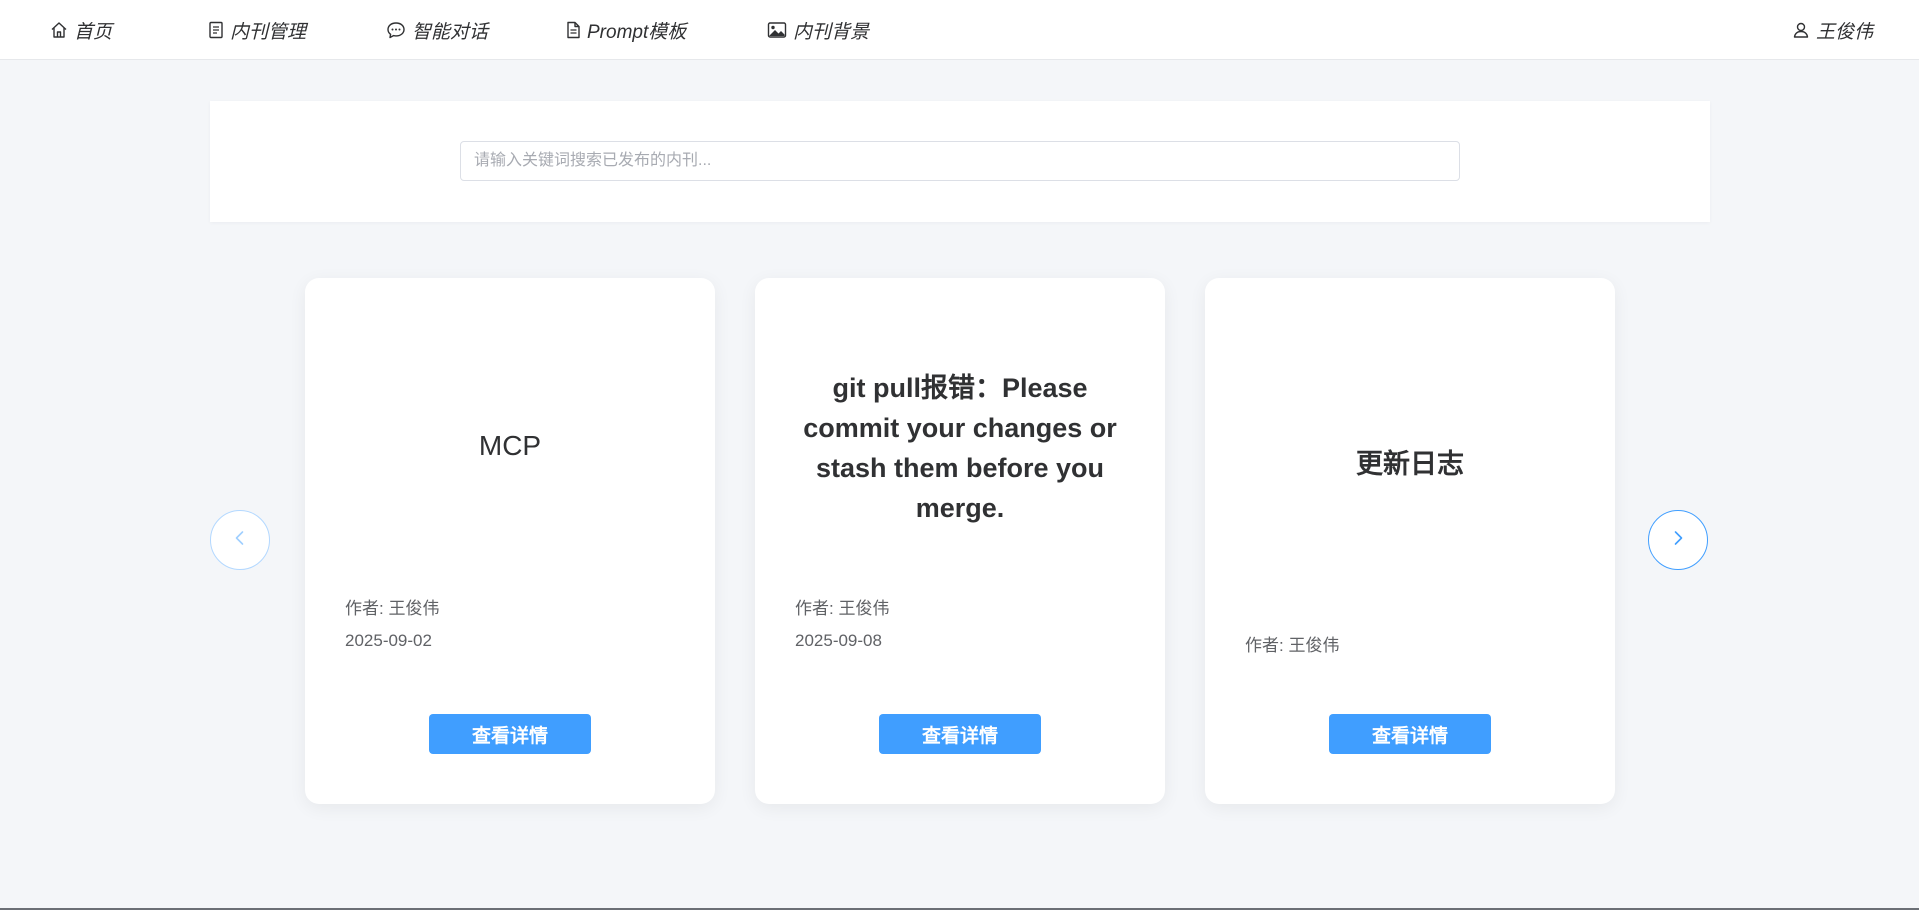 The height and width of the screenshot is (910, 1919). Describe the element at coordinates (959, 30) in the screenshot. I see `top-navbar: 首页 内刊管理 智能对话 Prompt模板 内刊背景 王俊伟` at that location.